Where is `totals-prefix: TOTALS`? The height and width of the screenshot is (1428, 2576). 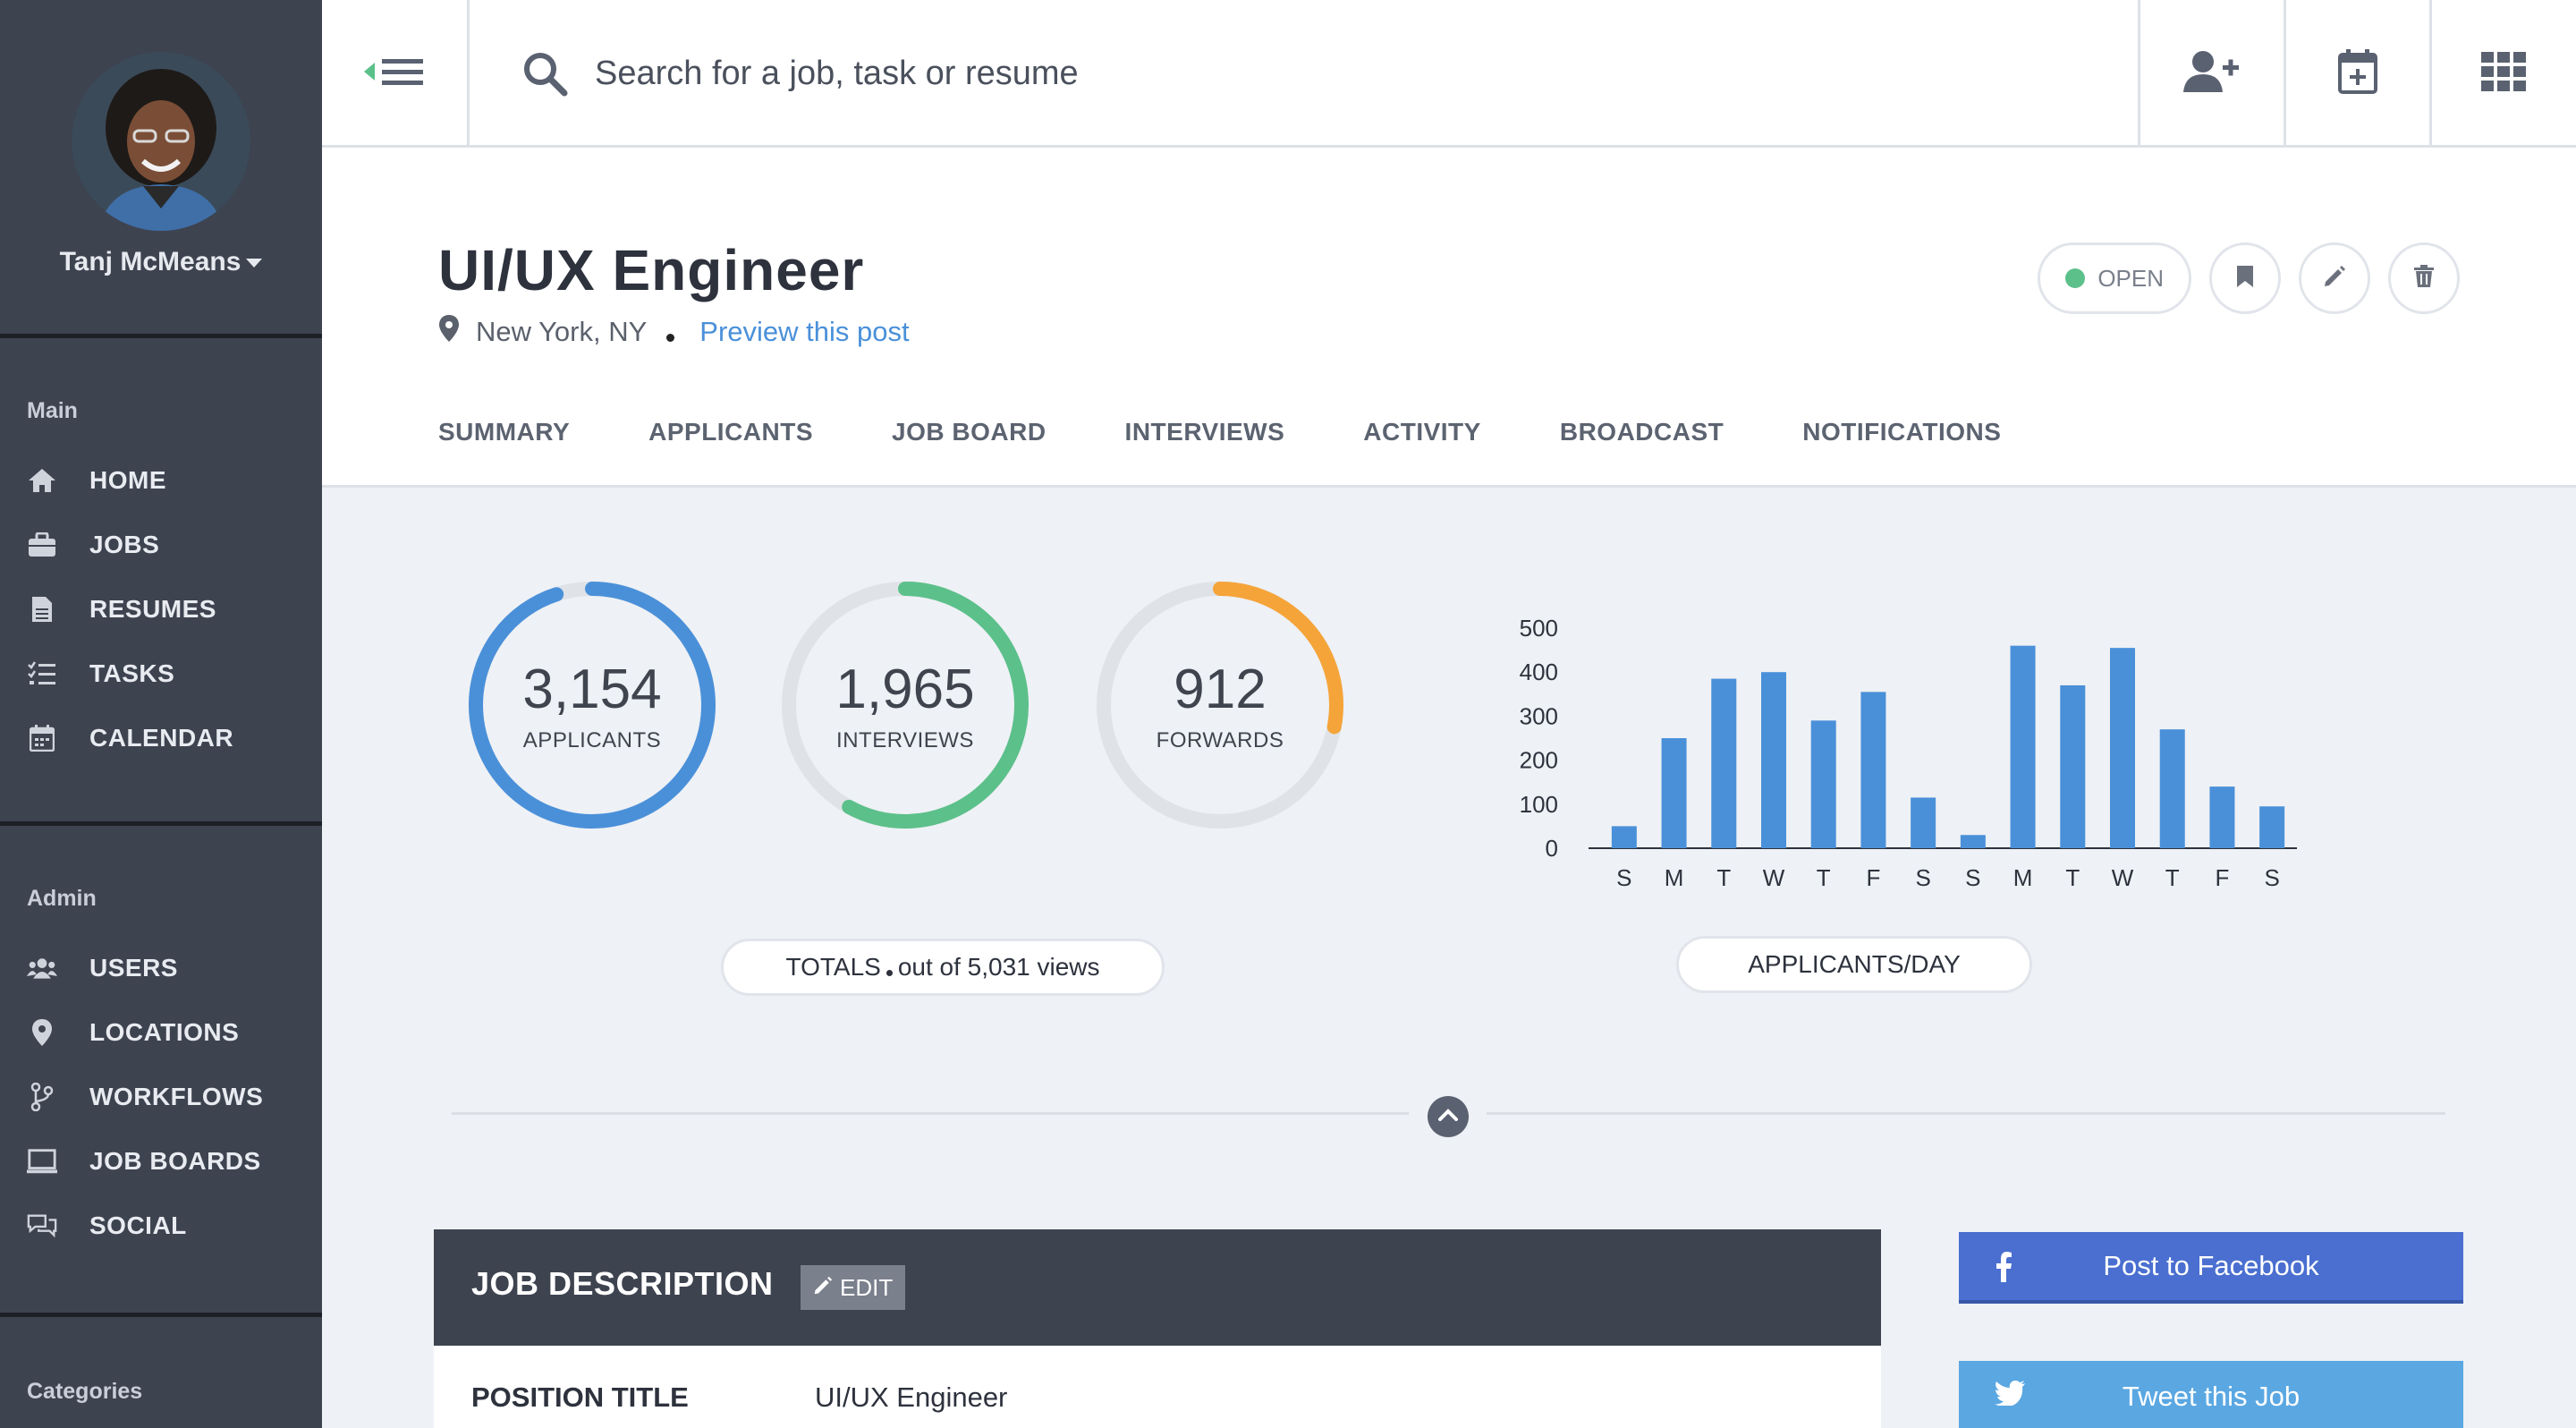 totals-prefix: TOTALS is located at coordinates (833, 967).